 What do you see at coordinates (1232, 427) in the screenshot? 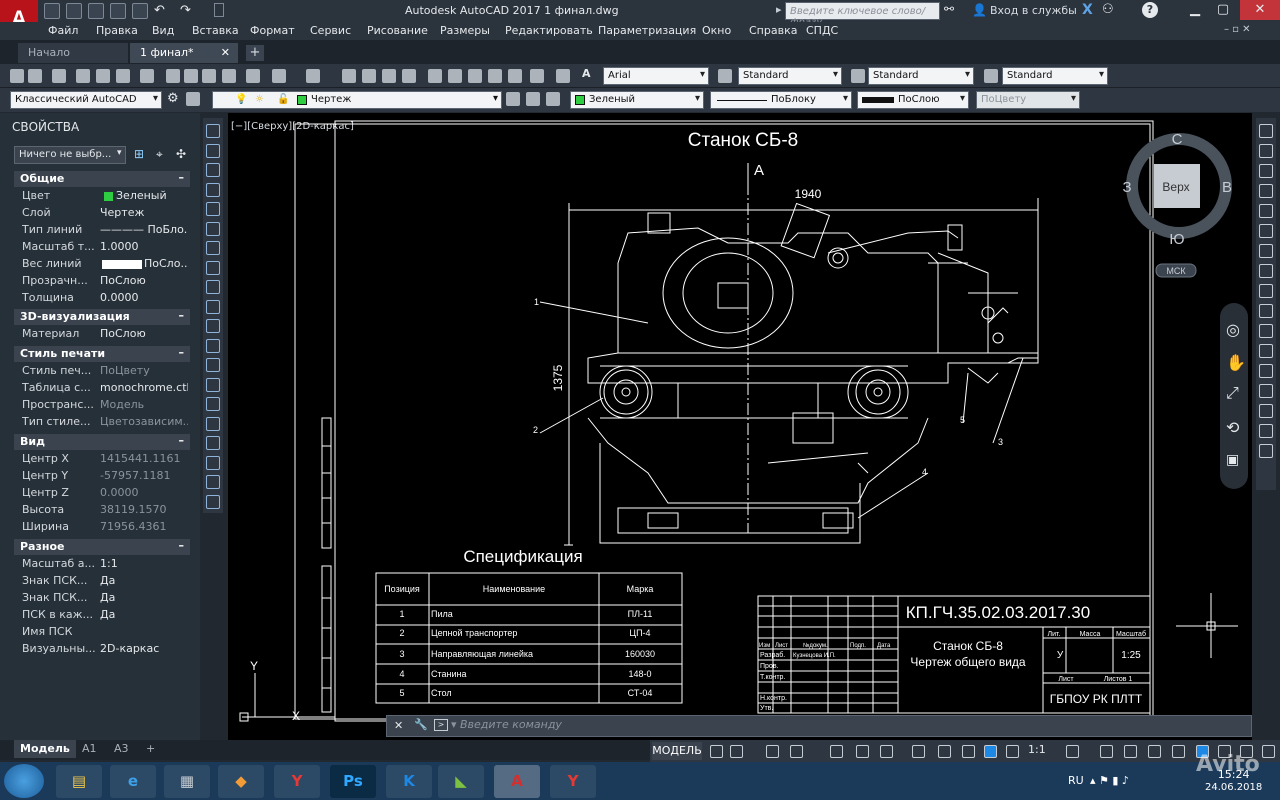
I see `orbit-icon: ⟲` at bounding box center [1232, 427].